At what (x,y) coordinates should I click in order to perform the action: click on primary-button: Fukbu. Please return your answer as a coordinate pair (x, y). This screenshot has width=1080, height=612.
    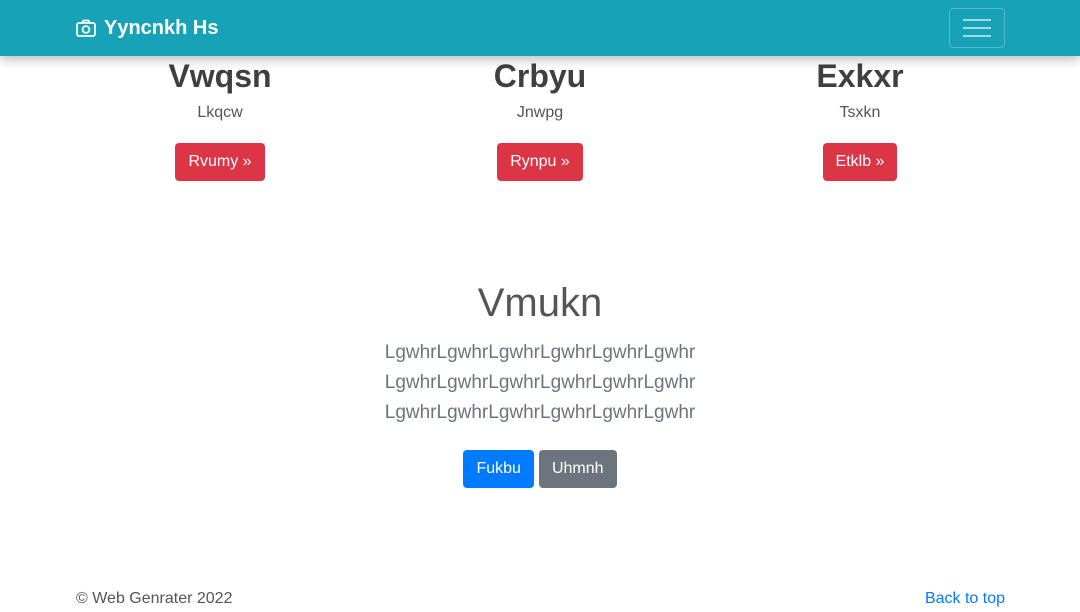
    Looking at the image, I should click on (498, 469).